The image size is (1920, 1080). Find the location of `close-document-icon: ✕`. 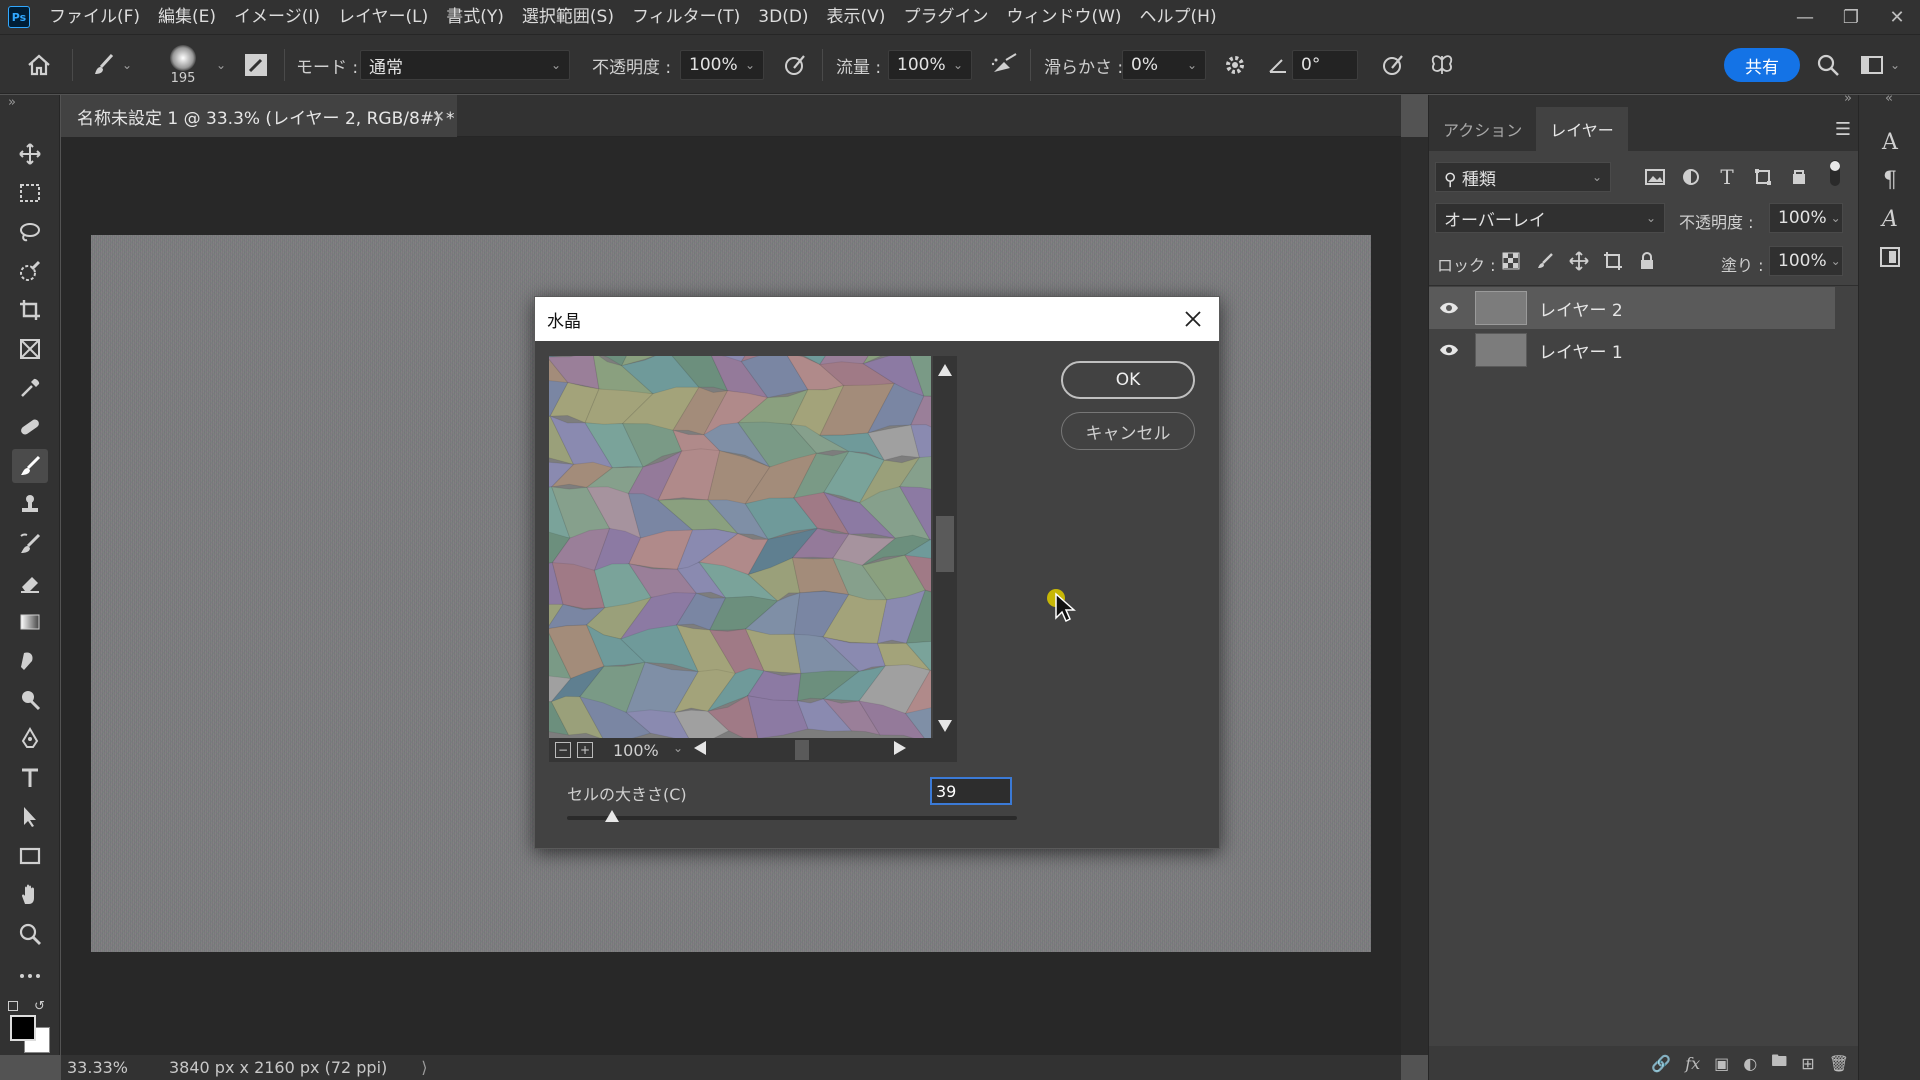

close-document-icon: ✕ is located at coordinates (438, 116).